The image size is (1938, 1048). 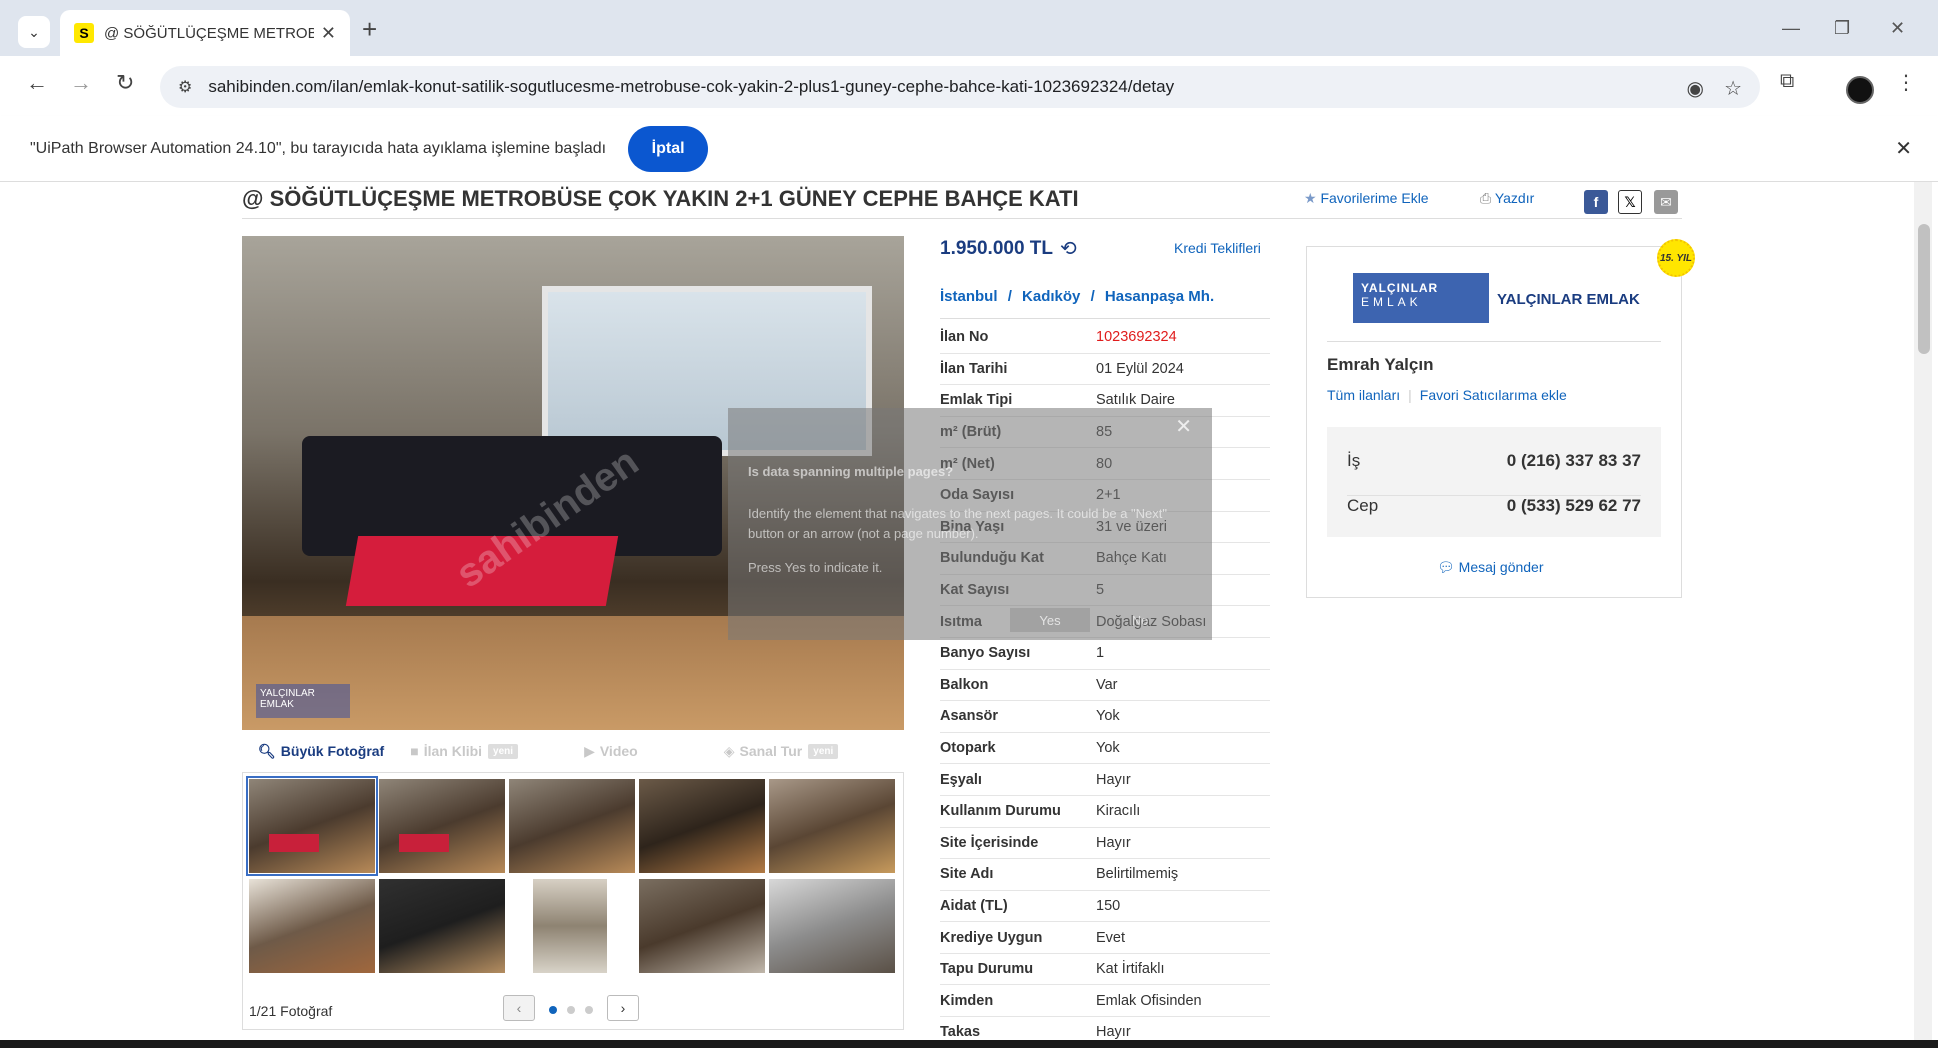 I want to click on chevron-left-icon: ‹, so click(x=519, y=1008).